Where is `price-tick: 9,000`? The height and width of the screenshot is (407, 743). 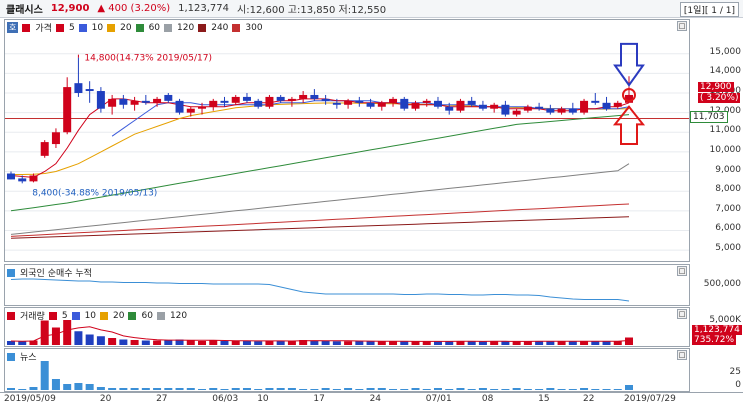
price-tick: 9,000 is located at coordinates (728, 169).